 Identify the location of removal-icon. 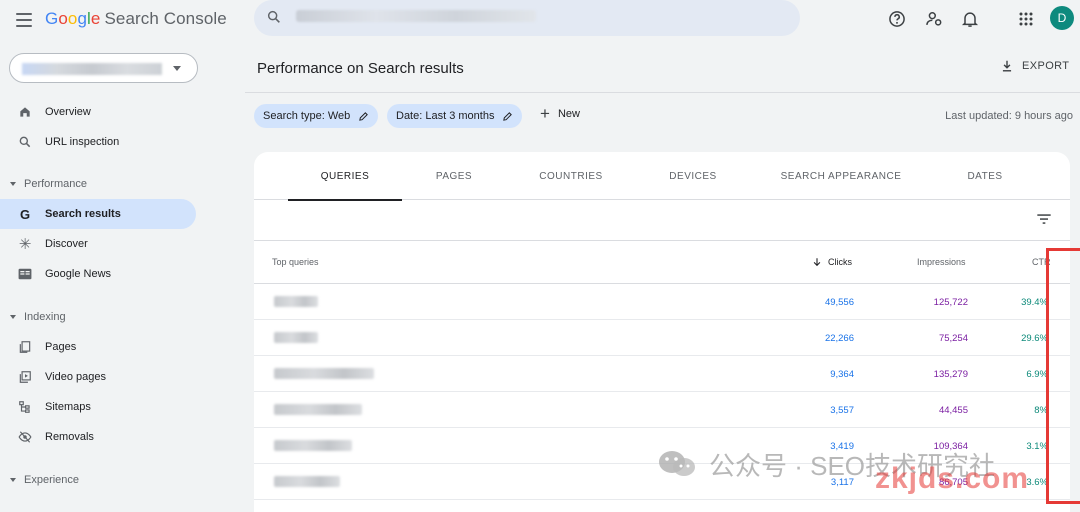
(25, 437).